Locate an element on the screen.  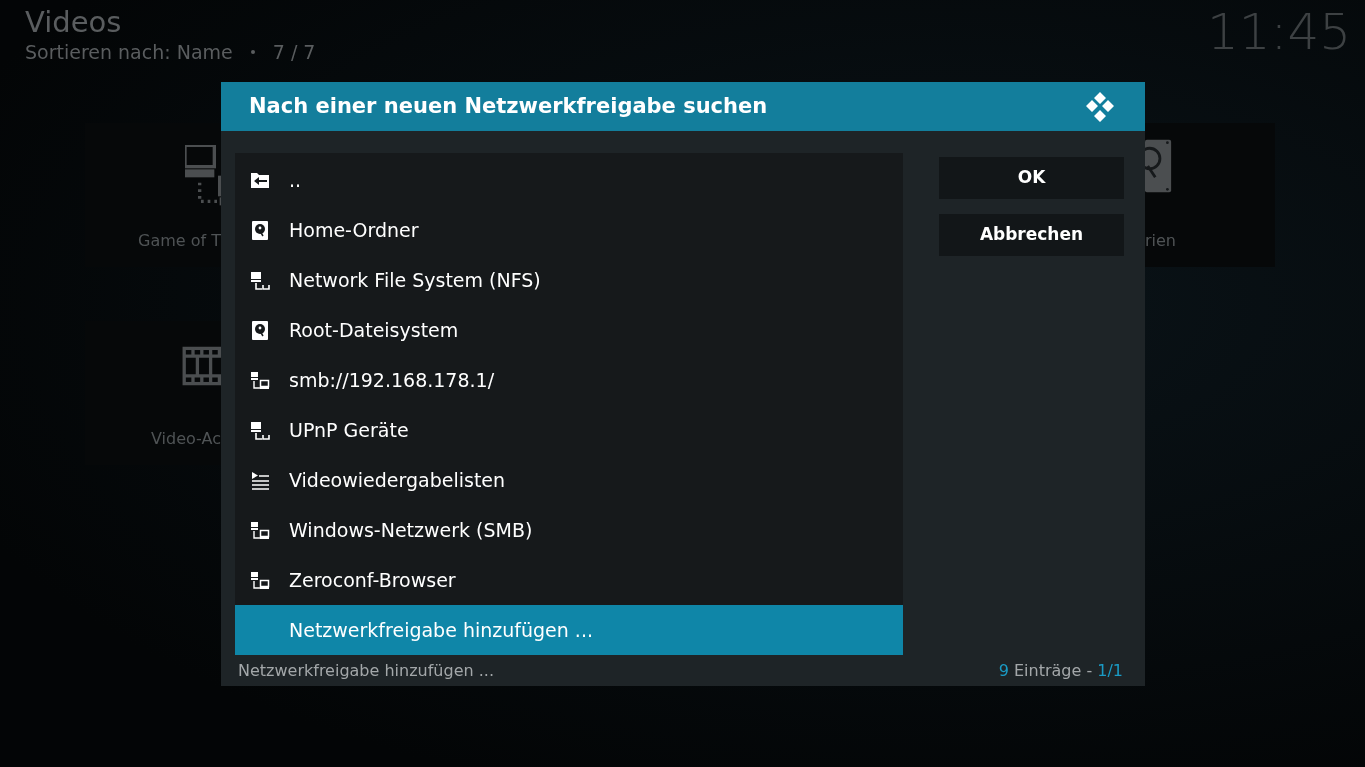
clock: 11:45 is located at coordinates (1278, 32).